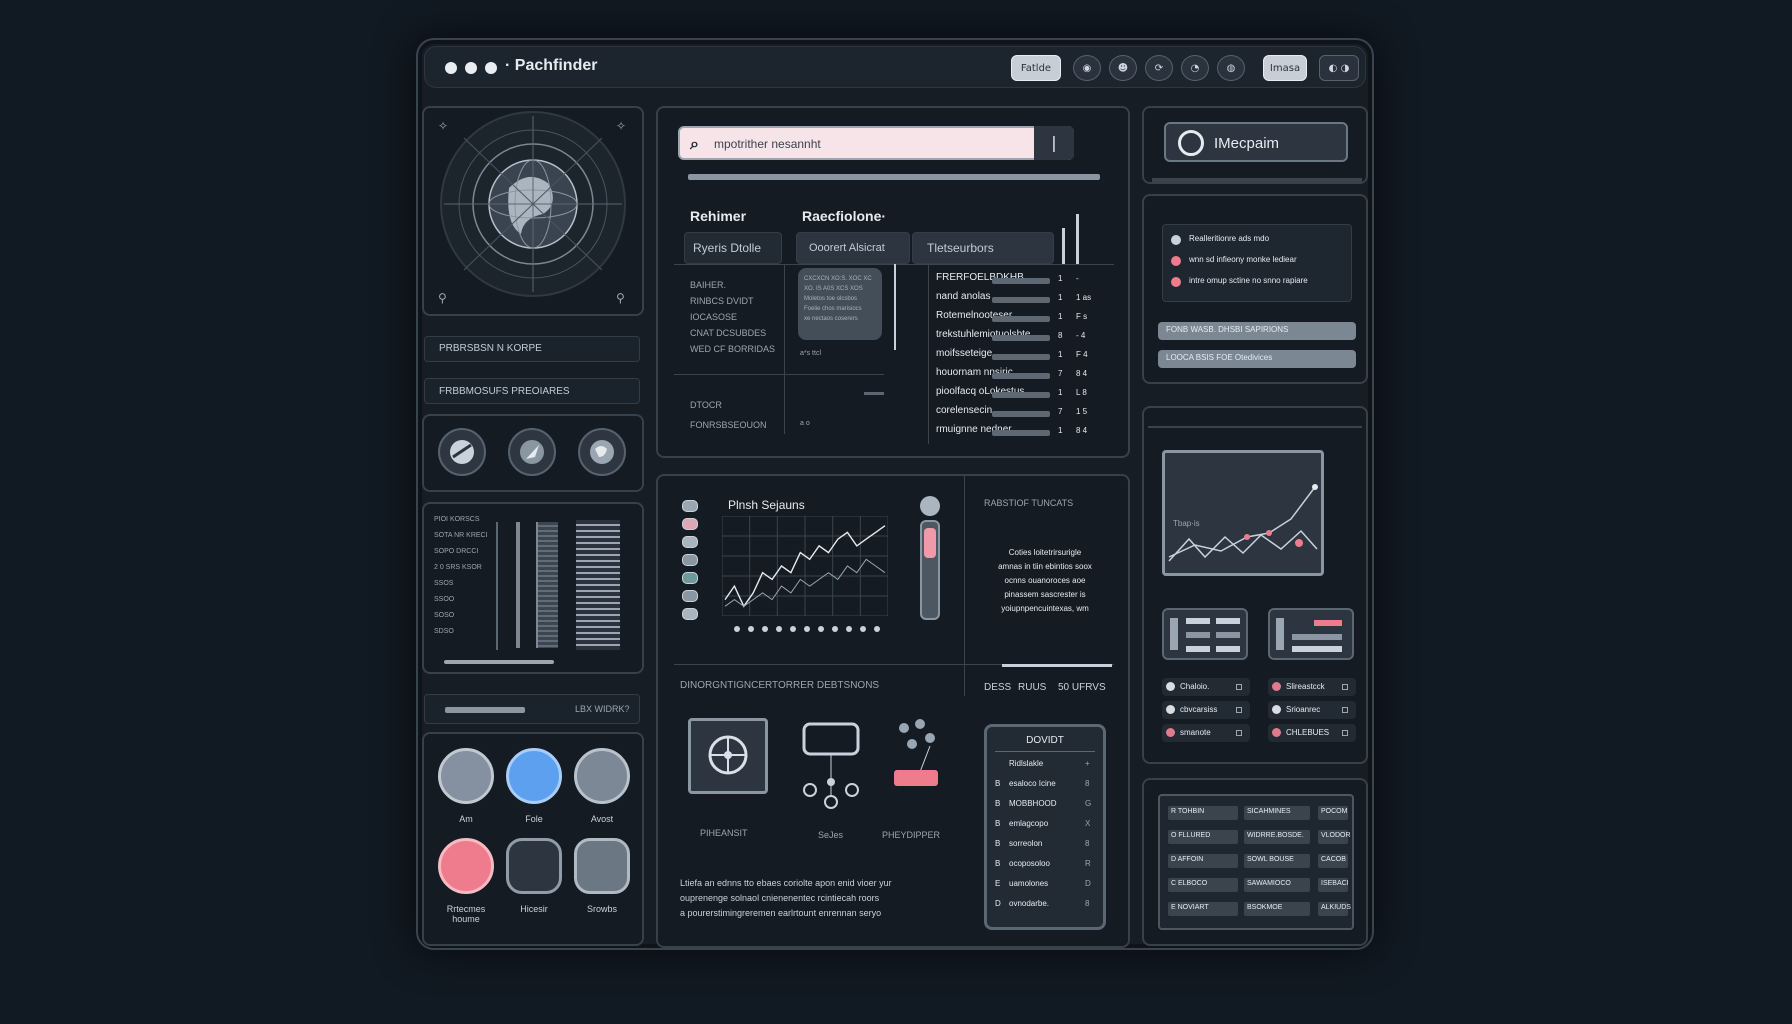  What do you see at coordinates (1229, 238) in the screenshot?
I see `info-list-item: Realleritionre ads mdo` at bounding box center [1229, 238].